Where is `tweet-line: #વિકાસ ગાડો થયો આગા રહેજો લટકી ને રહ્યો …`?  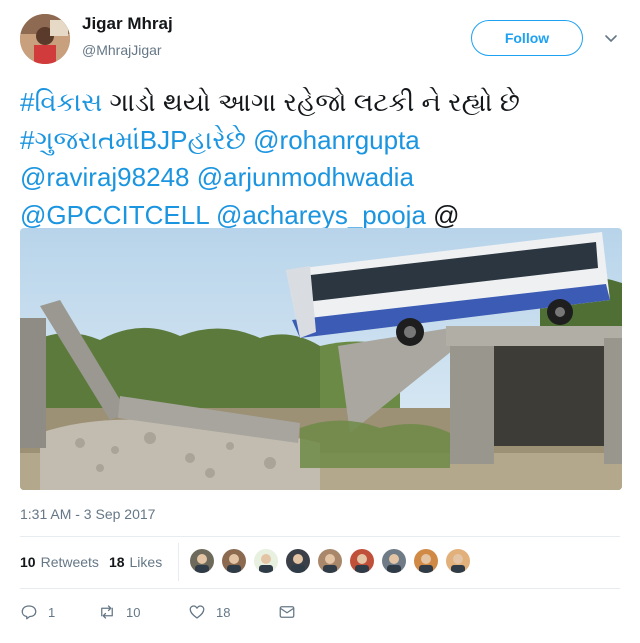 tweet-line: #વિકાસ ગાડો થયો આગા રહેજો લટકી ને રહ્યો … is located at coordinates (320, 103).